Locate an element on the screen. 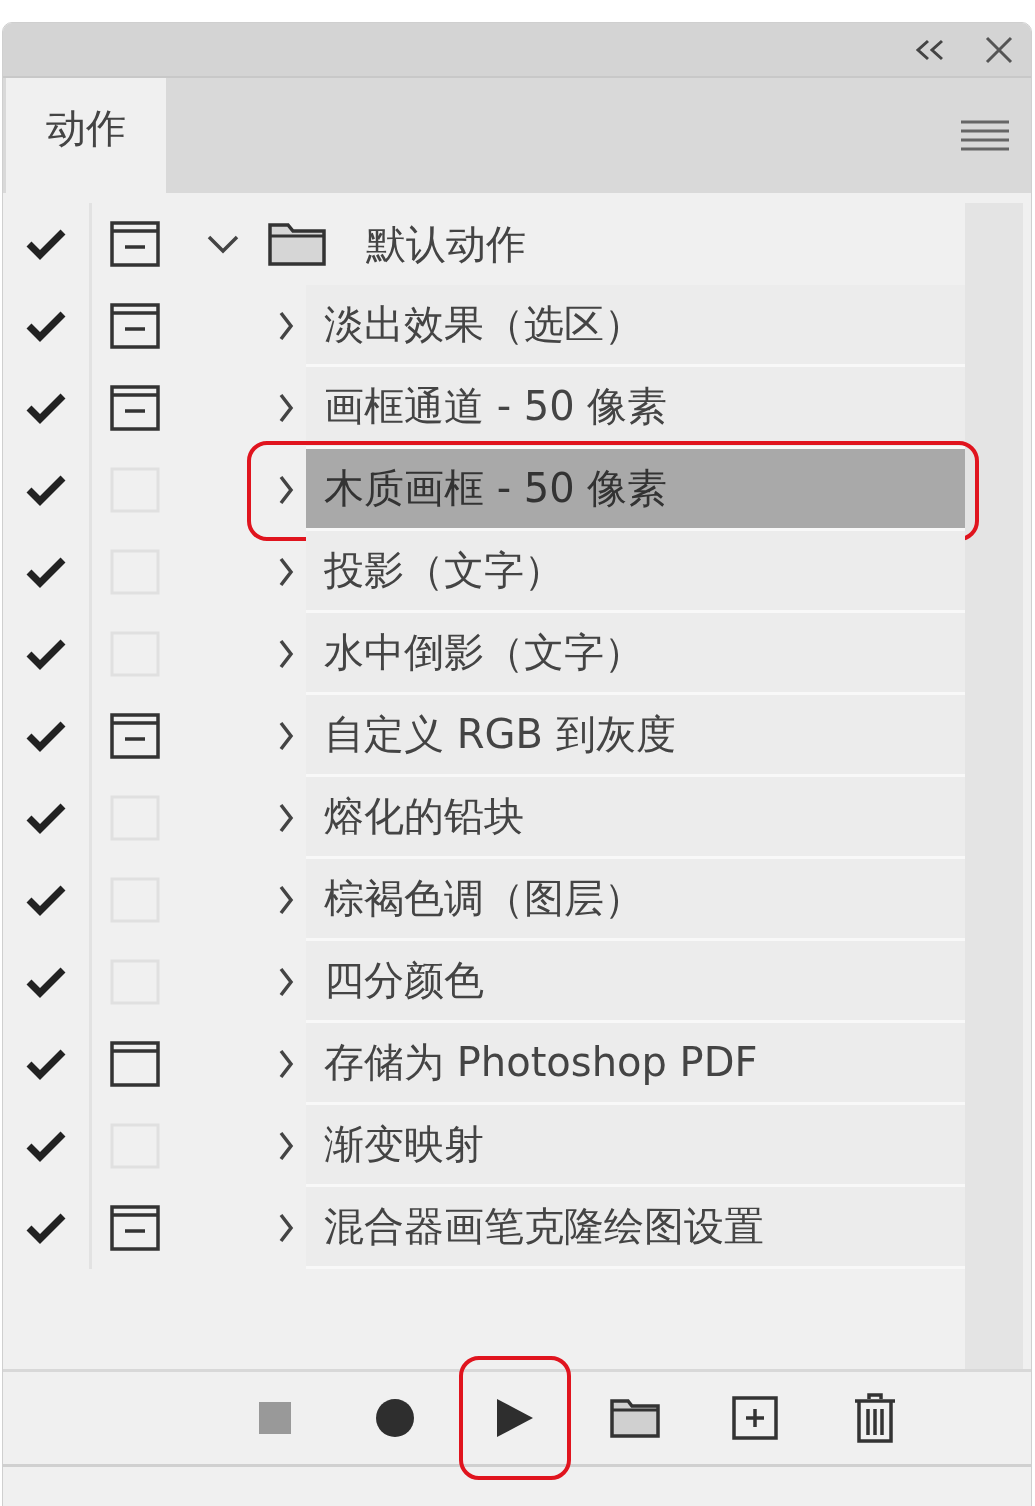 The height and width of the screenshot is (1506, 1035). trash-icon is located at coordinates (875, 1418).